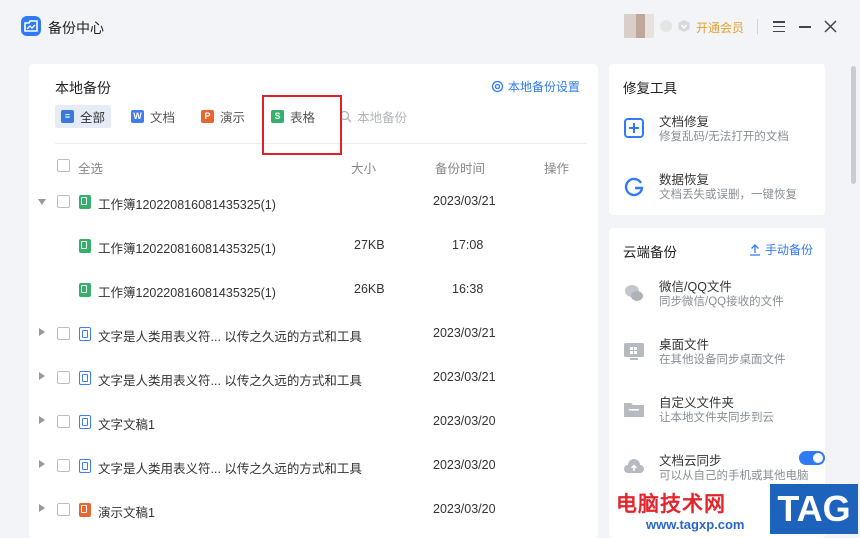 The width and height of the screenshot is (860, 538). I want to click on time-column-header: 备份时间, so click(460, 169).